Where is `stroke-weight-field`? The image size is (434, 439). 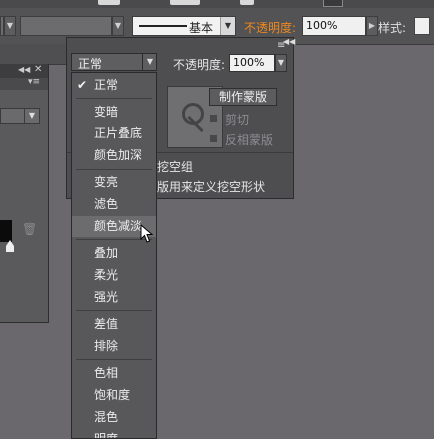
stroke-weight-field is located at coordinates (66, 26).